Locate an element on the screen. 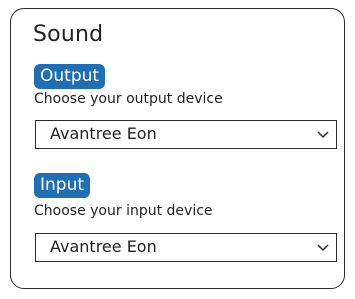  output-device-value: Avantree Eon is located at coordinates (103, 133).